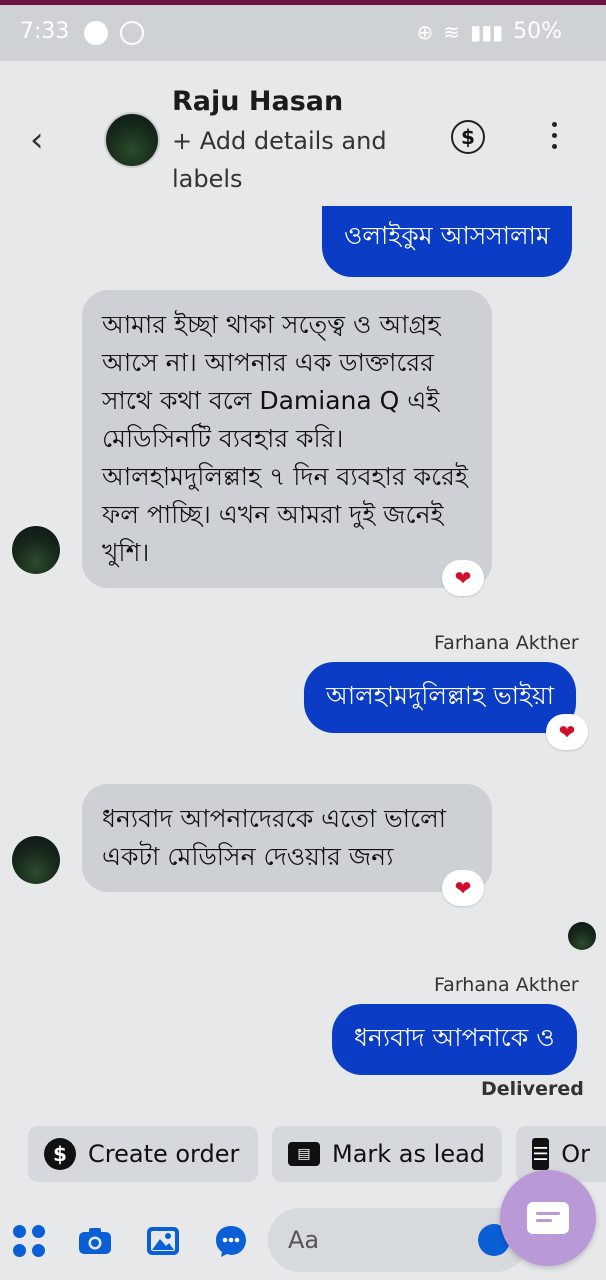 The height and width of the screenshot is (1280, 606). Describe the element at coordinates (555, 138) in the screenshot. I see `kebab-menu-icon` at that location.